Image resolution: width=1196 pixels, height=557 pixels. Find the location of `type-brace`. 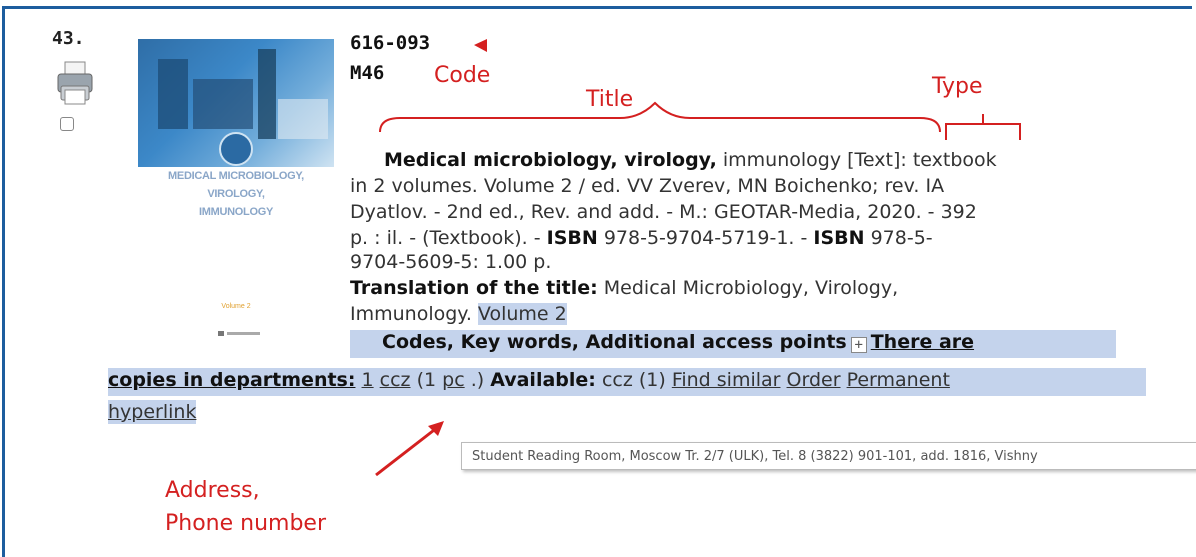

type-brace is located at coordinates (983, 127).